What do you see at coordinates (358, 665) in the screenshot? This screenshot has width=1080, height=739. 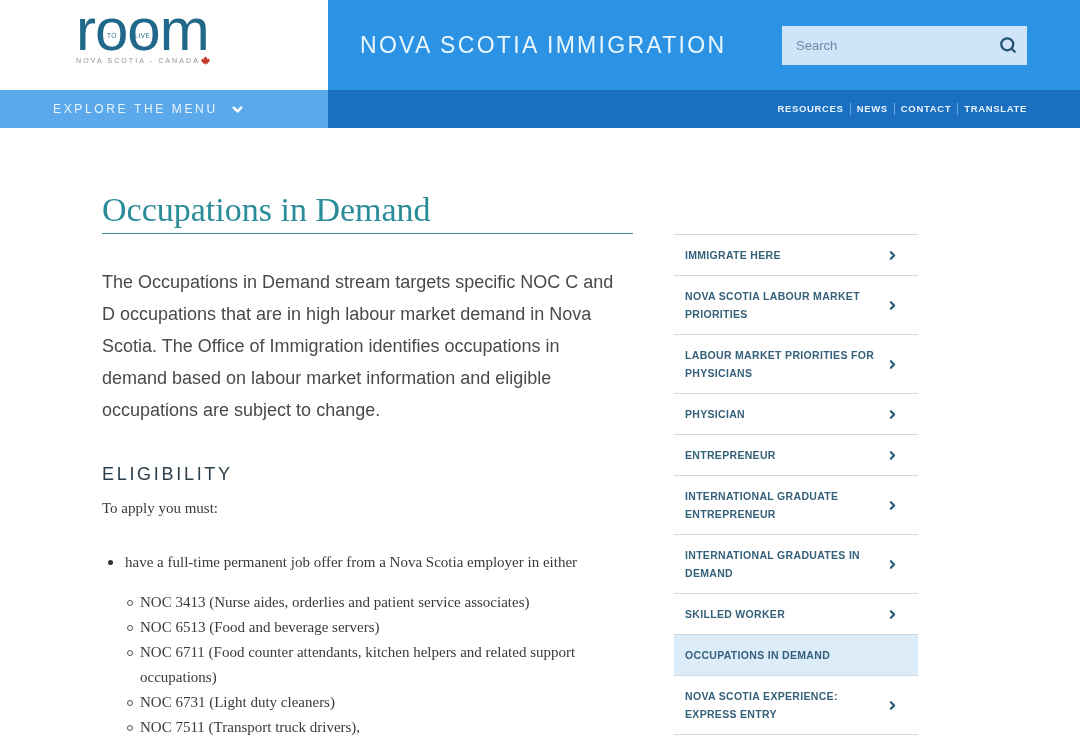 I see `list-item-text: NOC 6711 (Food counter attendants, kitchen helpers and related support occupations)` at bounding box center [358, 665].